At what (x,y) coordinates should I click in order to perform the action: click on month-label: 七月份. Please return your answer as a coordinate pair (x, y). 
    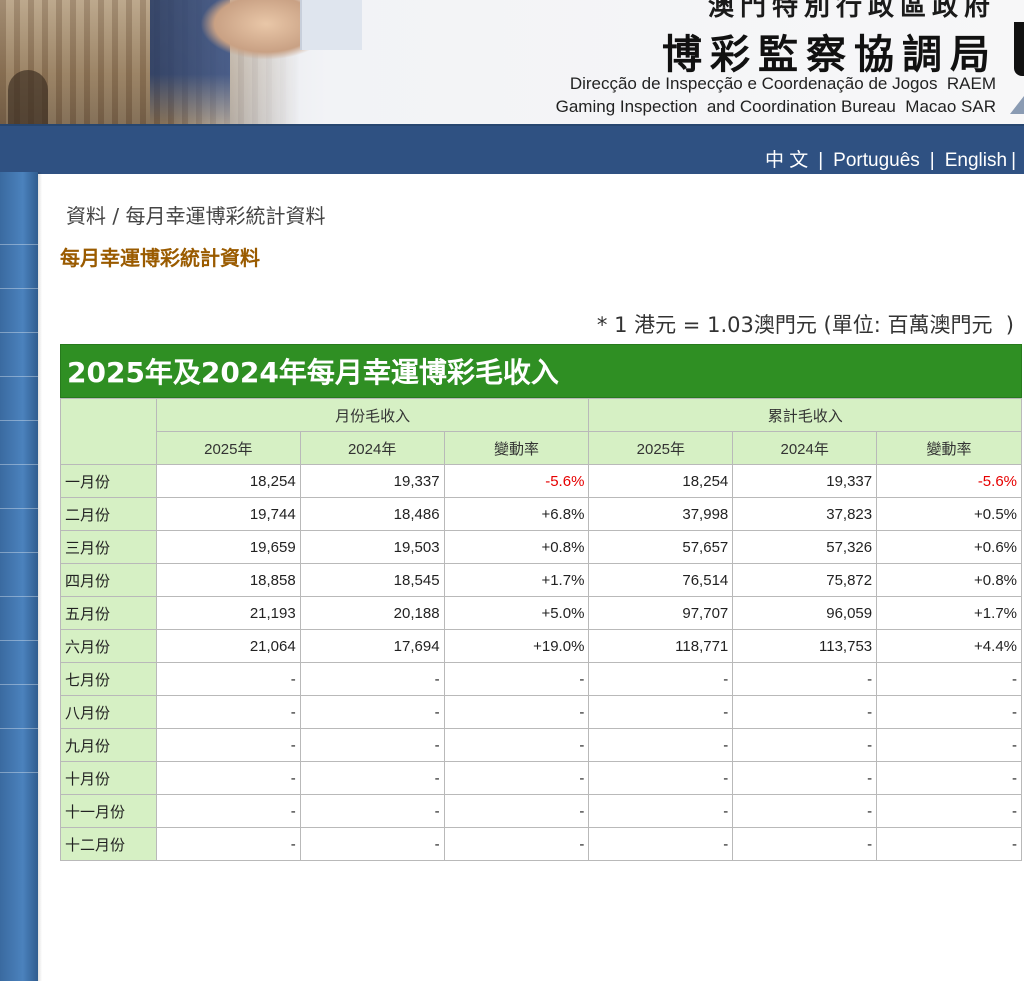
    Looking at the image, I should click on (108, 679).